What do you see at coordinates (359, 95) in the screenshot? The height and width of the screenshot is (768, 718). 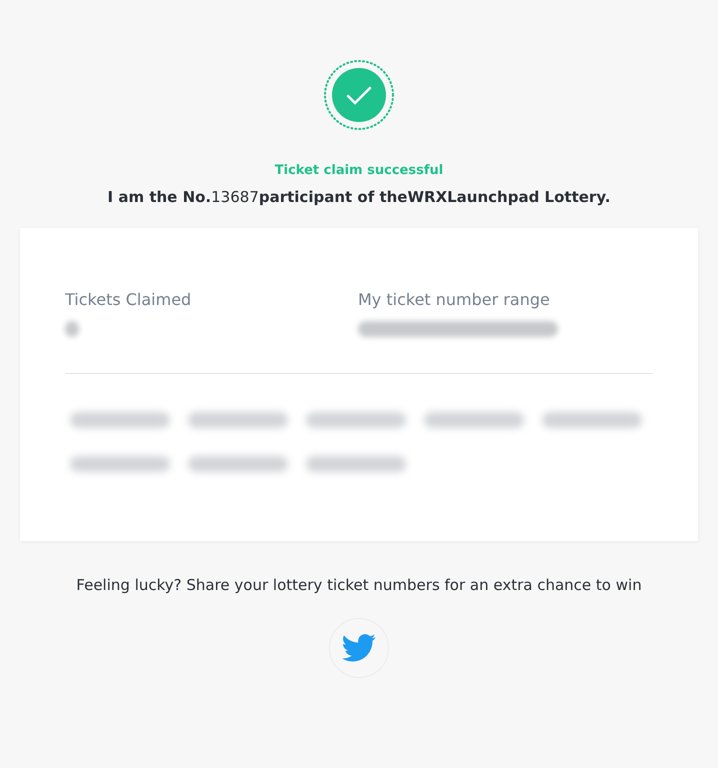 I see `success-check-icon` at bounding box center [359, 95].